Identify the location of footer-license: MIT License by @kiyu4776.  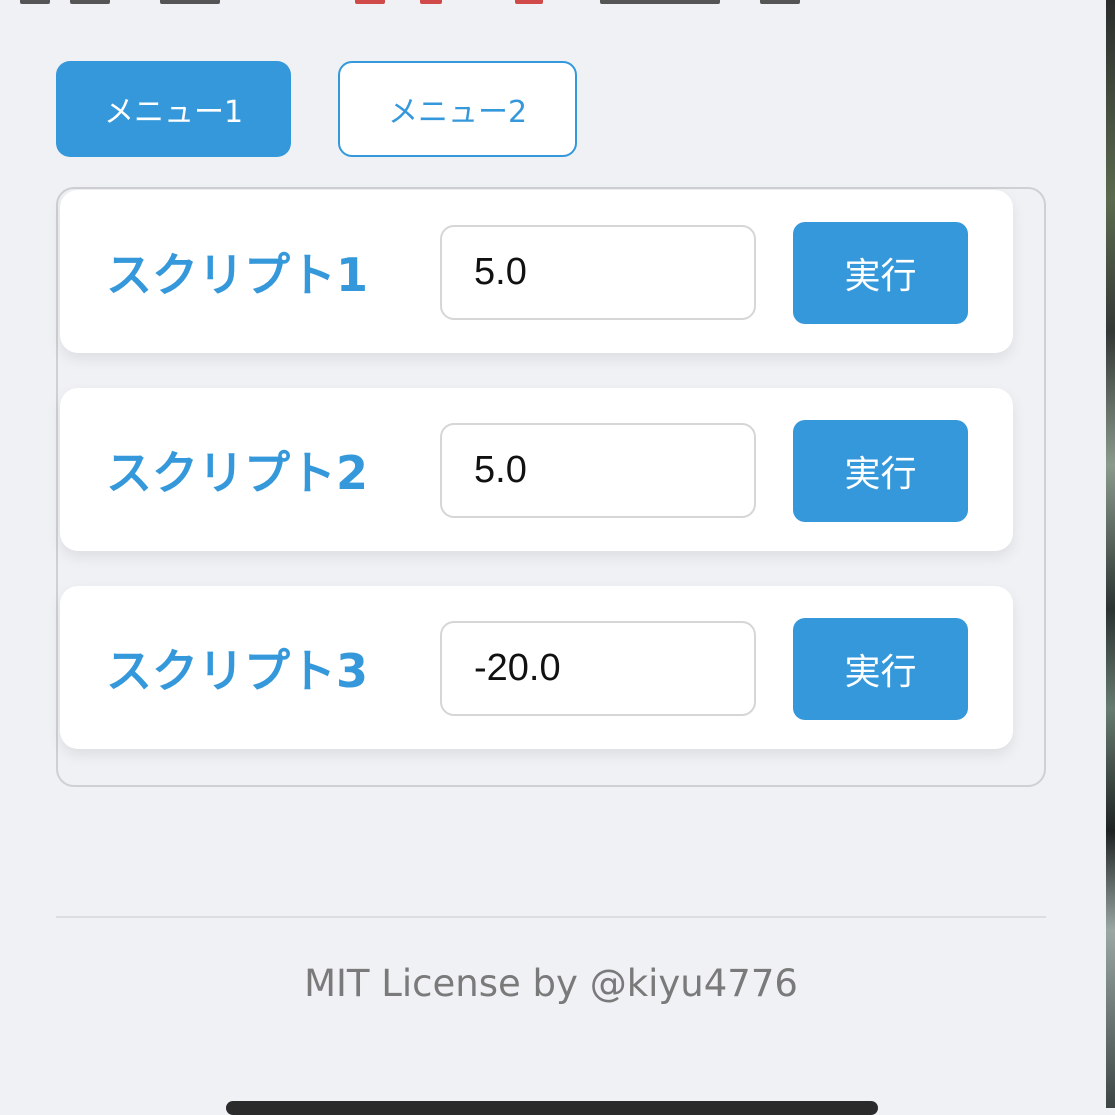
(551, 983).